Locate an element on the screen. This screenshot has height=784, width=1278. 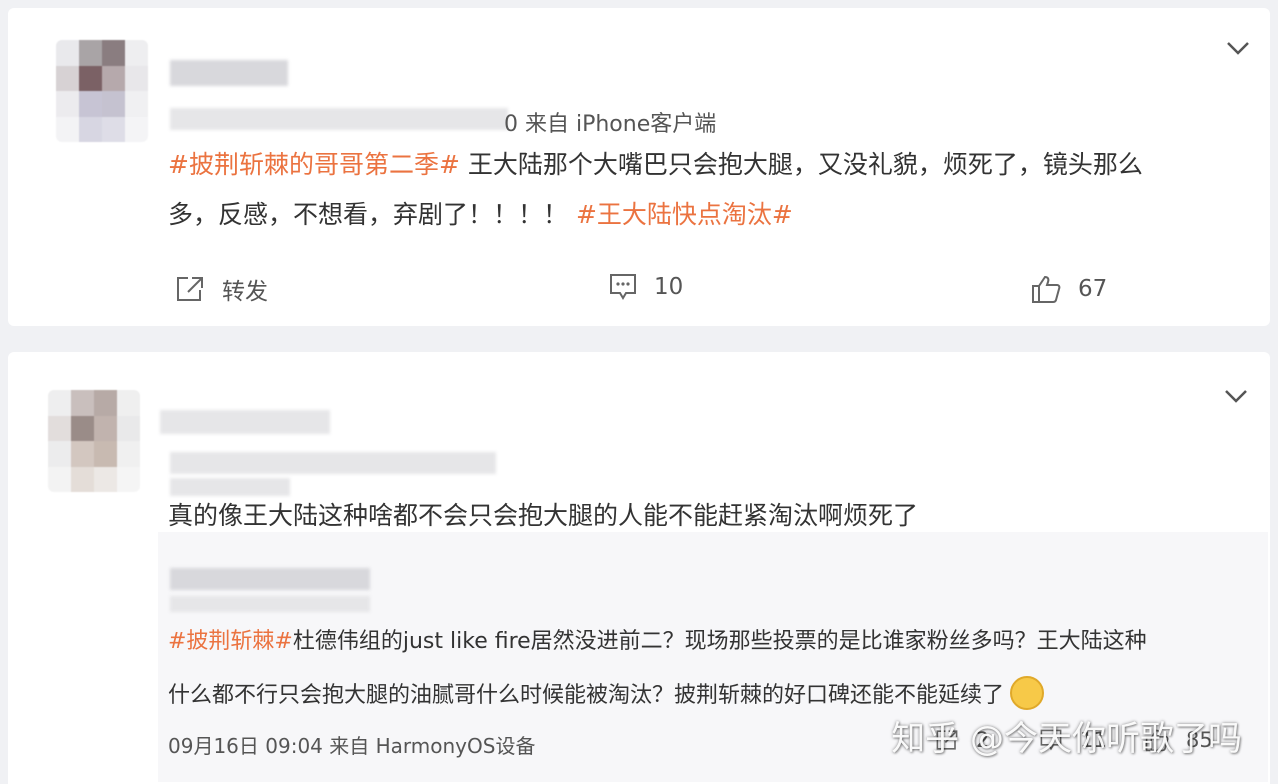
like-count: 67 is located at coordinates (1093, 289).